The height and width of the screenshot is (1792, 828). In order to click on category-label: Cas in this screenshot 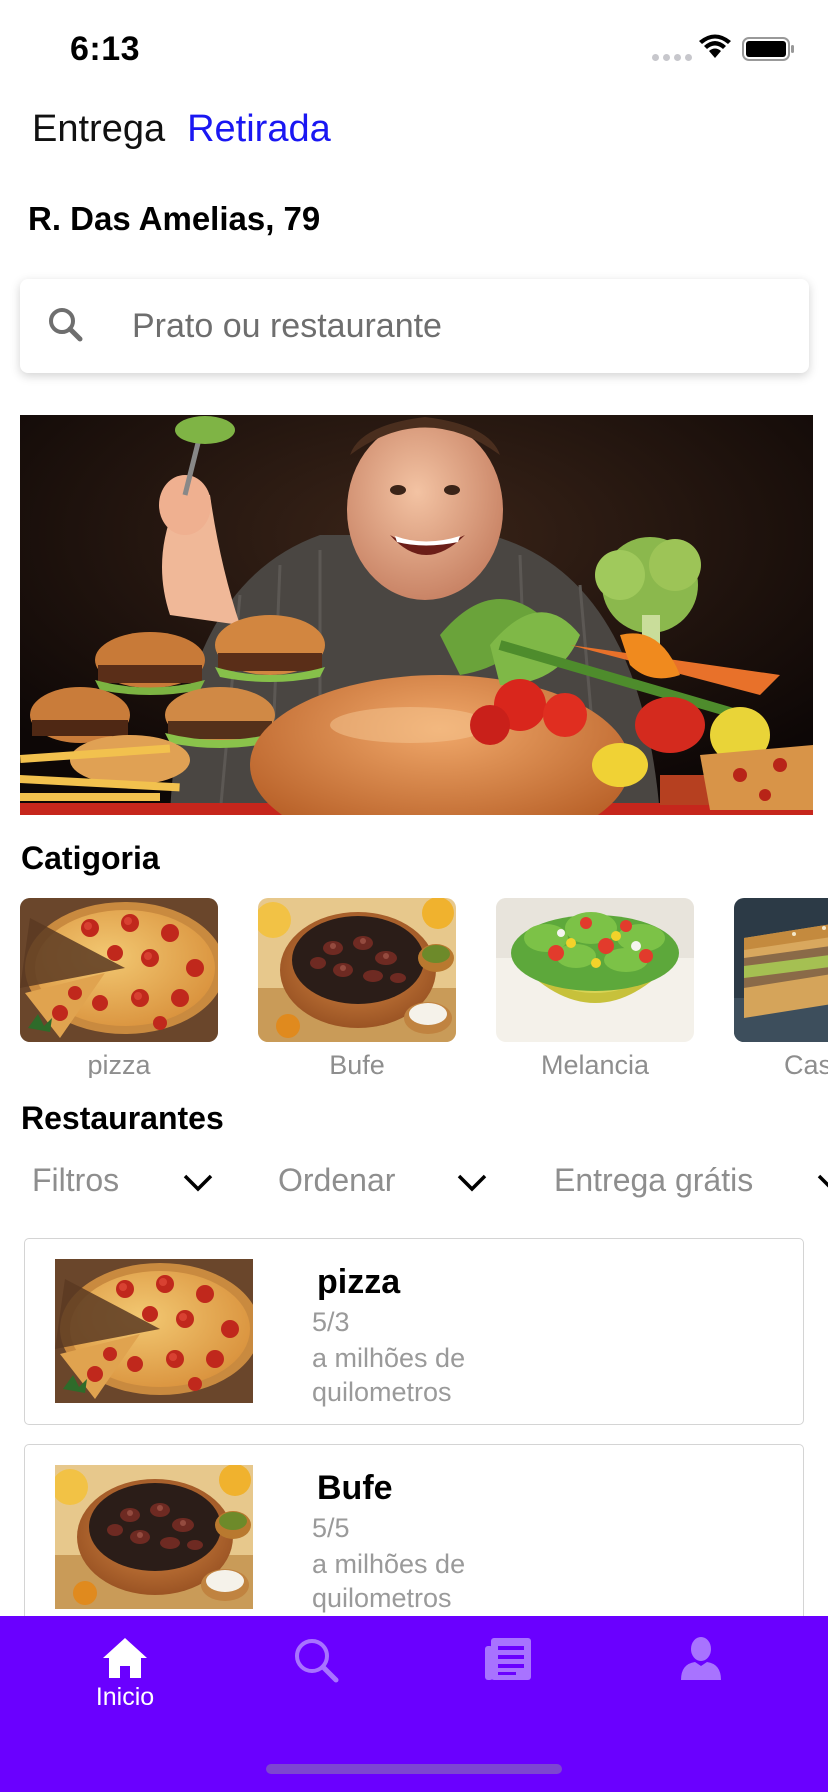, I will do `click(806, 1064)`.